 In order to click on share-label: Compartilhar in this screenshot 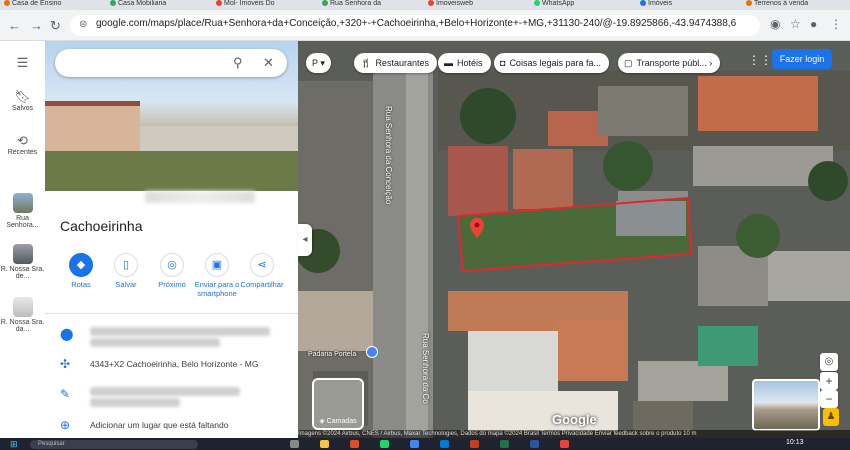, I will do `click(262, 284)`.